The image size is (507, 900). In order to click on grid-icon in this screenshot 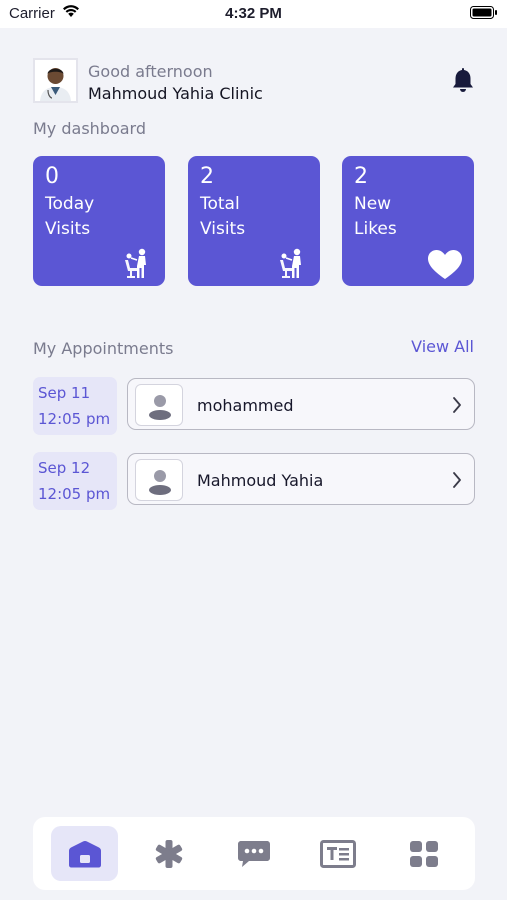, I will do `click(423, 853)`.